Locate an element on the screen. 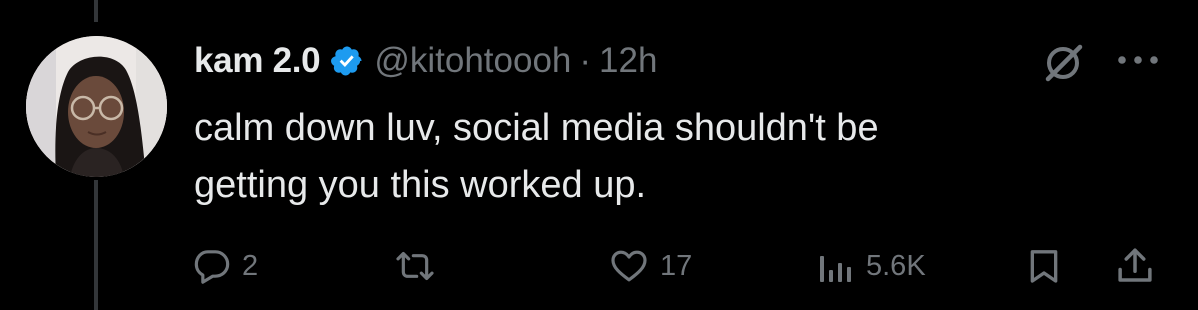 This screenshot has width=1198, height=310. tweet-header: kam 2.0 @kitohtoooh · 12h is located at coordinates (425, 61).